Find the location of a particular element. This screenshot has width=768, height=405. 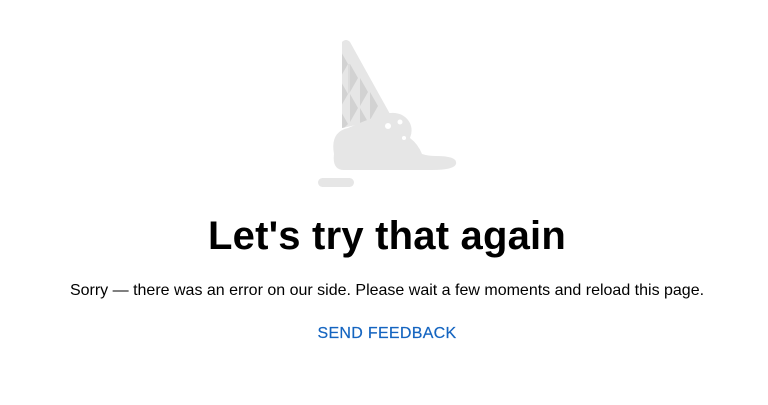

feedback-container: SEND FEEDBACK is located at coordinates (384, 334).